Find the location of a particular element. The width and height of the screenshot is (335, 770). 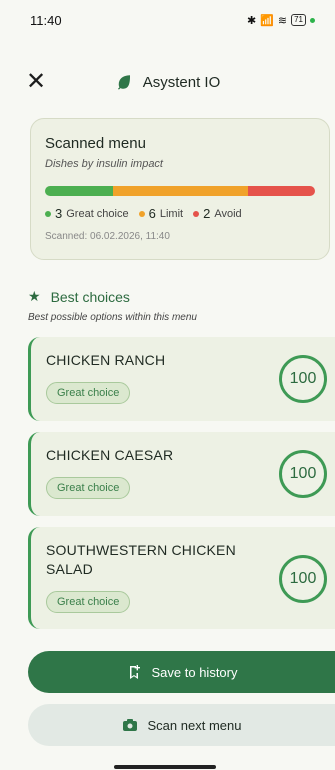

app-title-text: Asystent IO is located at coordinates (181, 82).